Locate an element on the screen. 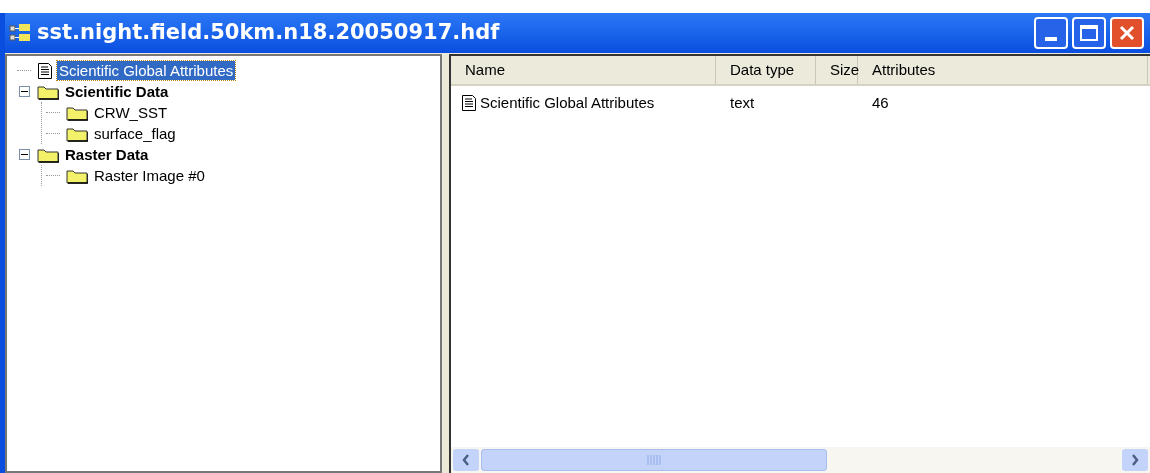 The height and width of the screenshot is (473, 1150). tree-item: surface_flag is located at coordinates (135, 133).